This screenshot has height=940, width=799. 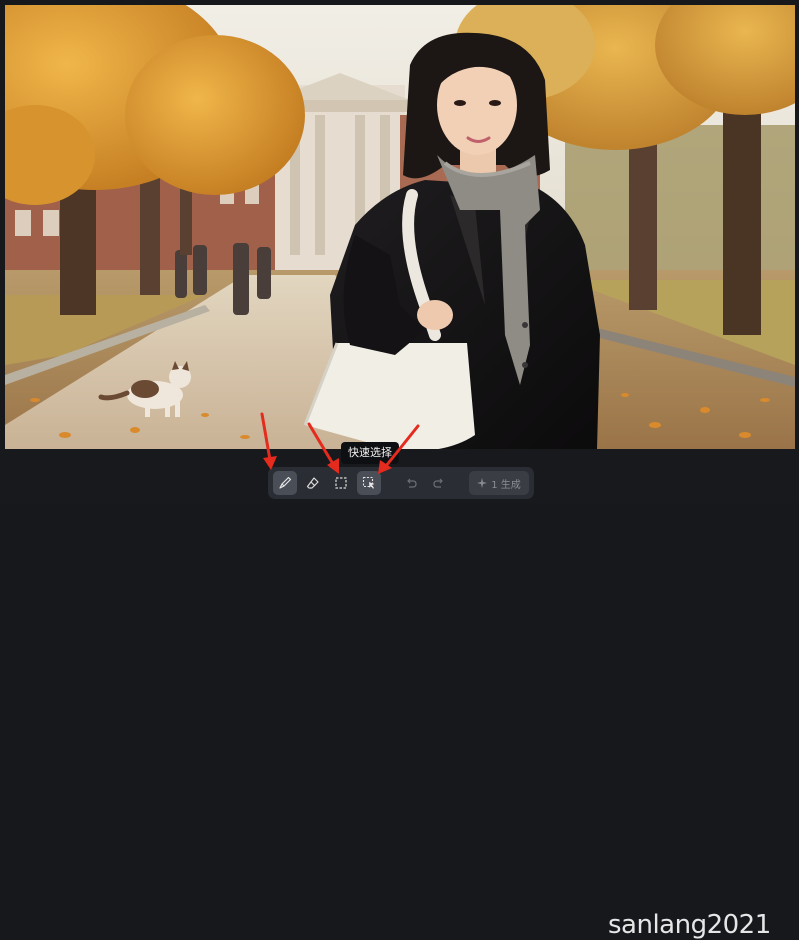 What do you see at coordinates (482, 483) in the screenshot?
I see `sparkle-icon` at bounding box center [482, 483].